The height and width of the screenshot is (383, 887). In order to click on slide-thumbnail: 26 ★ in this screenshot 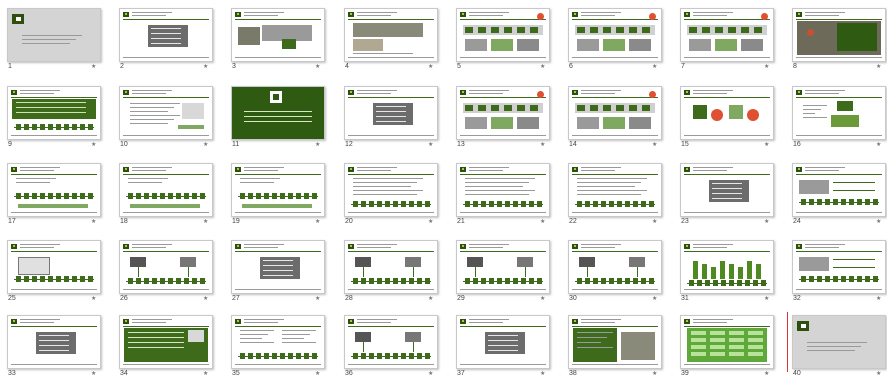, I will do `click(165, 272)`.